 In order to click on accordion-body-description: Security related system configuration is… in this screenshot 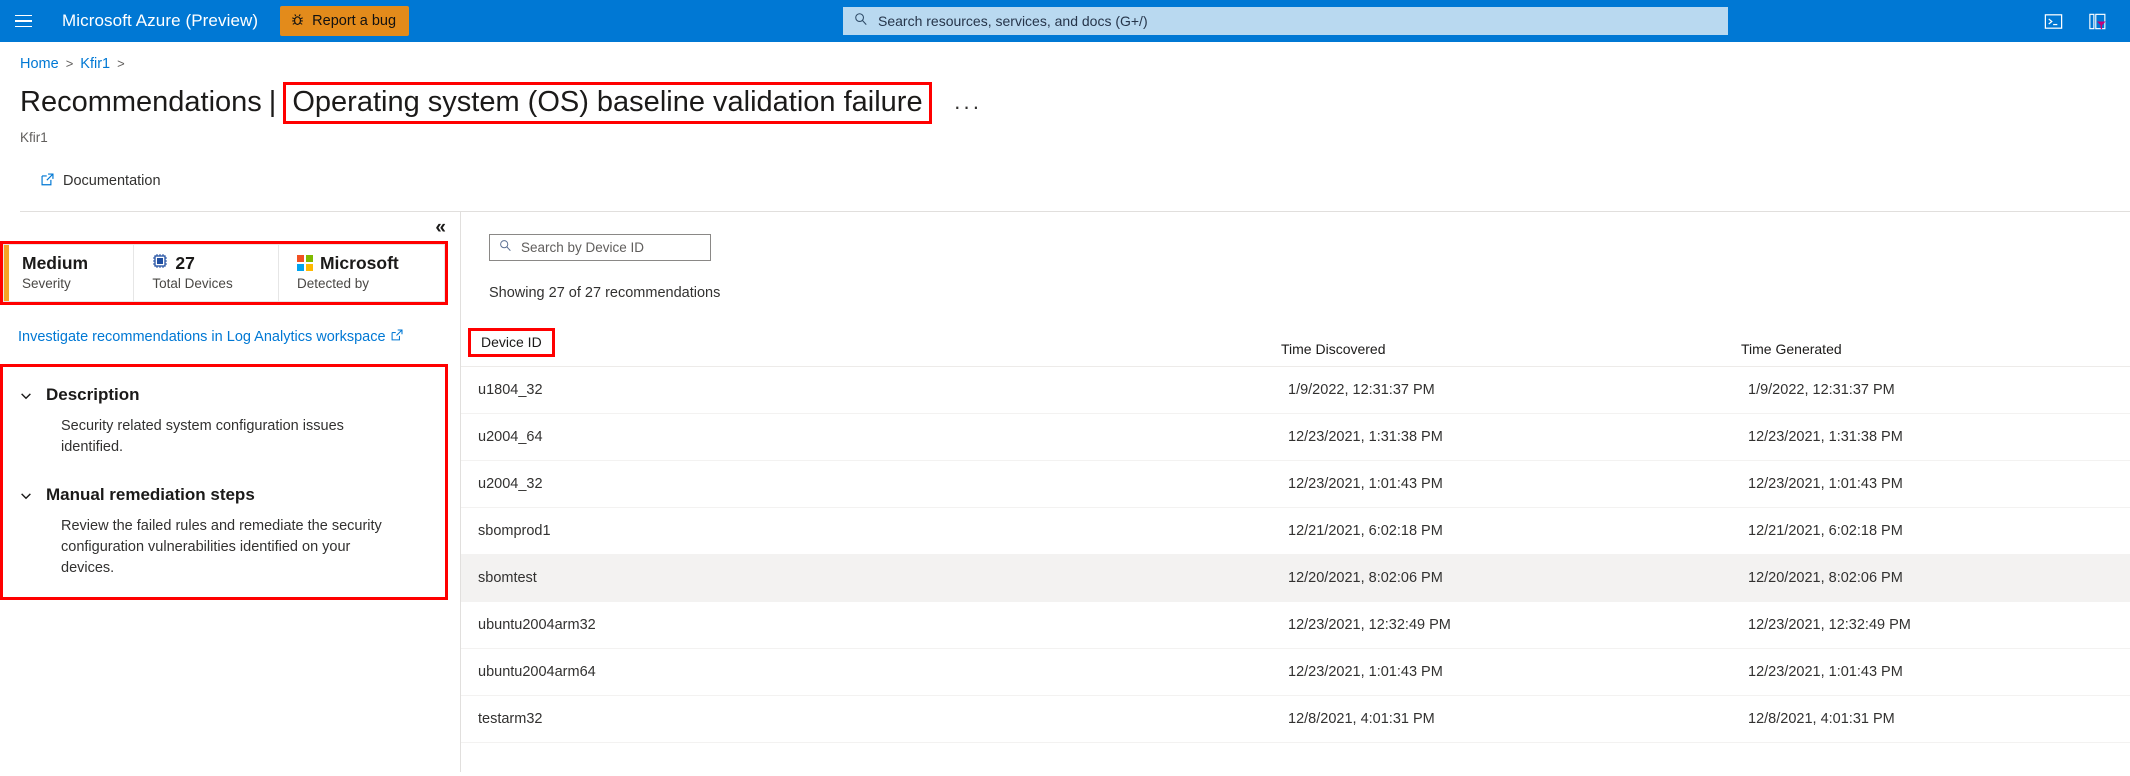, I will do `click(202, 436)`.